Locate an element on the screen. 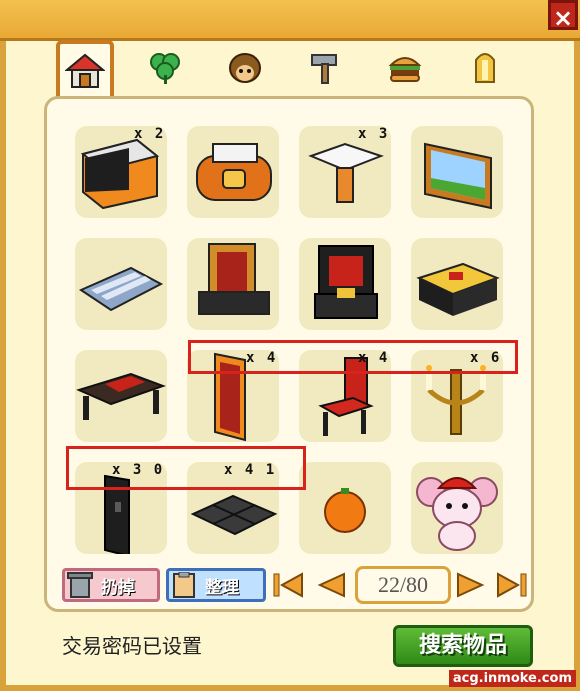 The width and height of the screenshot is (580, 691). tab-character is located at coordinates (245, 67).